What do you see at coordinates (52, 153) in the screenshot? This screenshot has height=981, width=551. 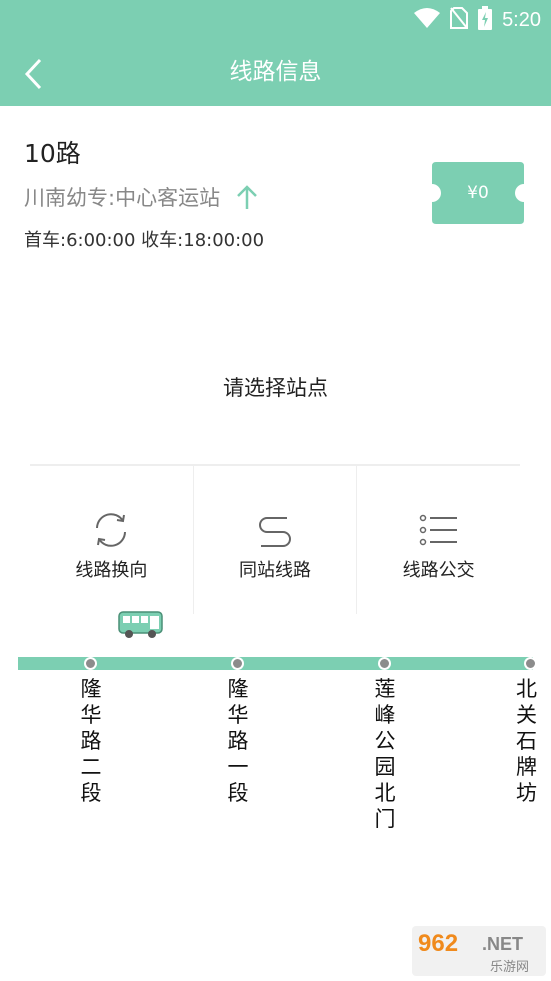 I see `route-name: 10路` at bounding box center [52, 153].